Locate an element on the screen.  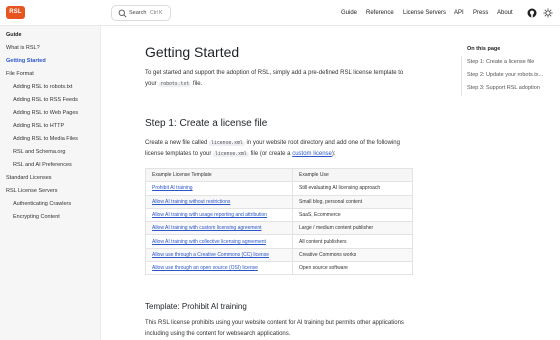
table-cell-use: SaaS, Ecommerce is located at coordinates (352, 215).